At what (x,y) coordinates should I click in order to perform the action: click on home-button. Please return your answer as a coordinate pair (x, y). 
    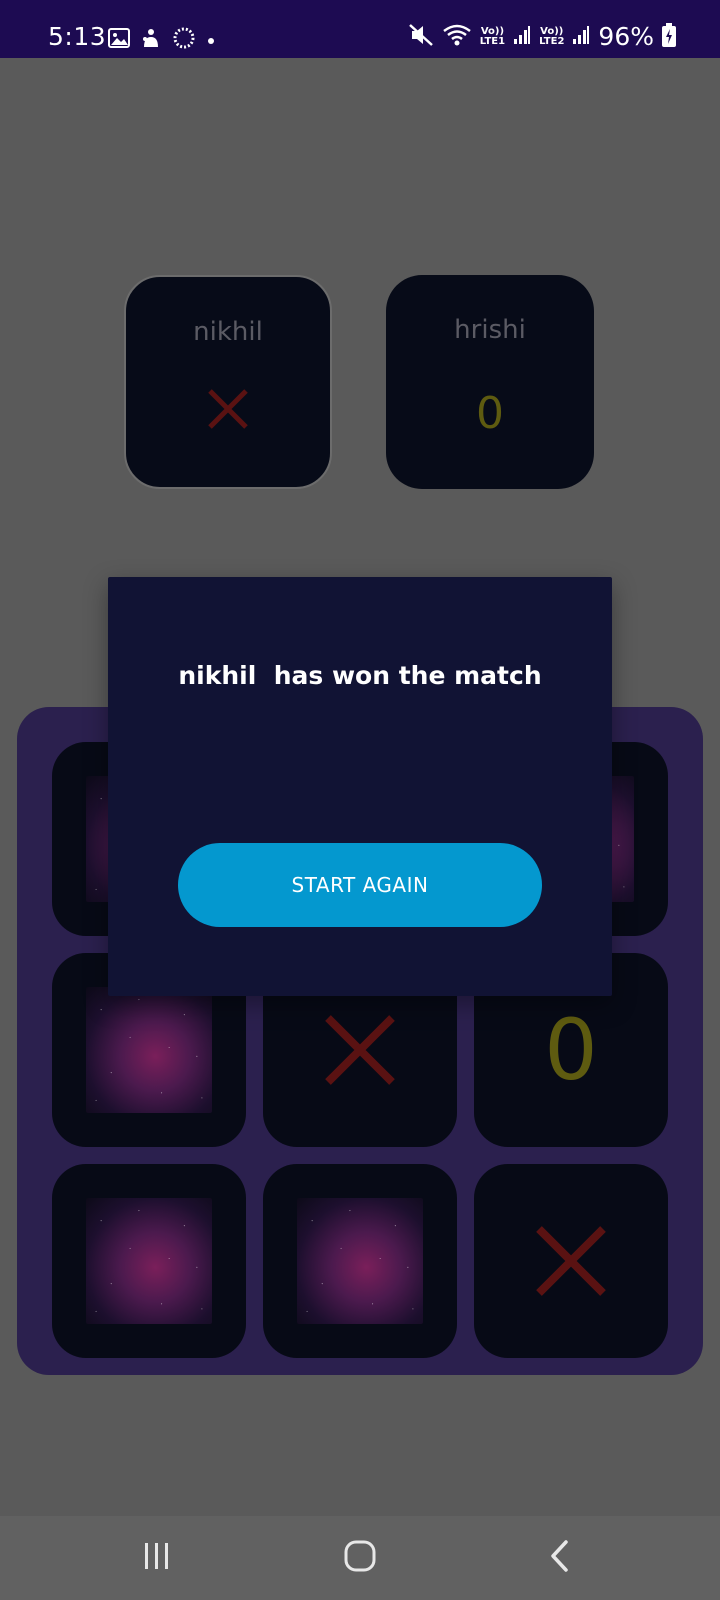
    Looking at the image, I should click on (360, 1558).